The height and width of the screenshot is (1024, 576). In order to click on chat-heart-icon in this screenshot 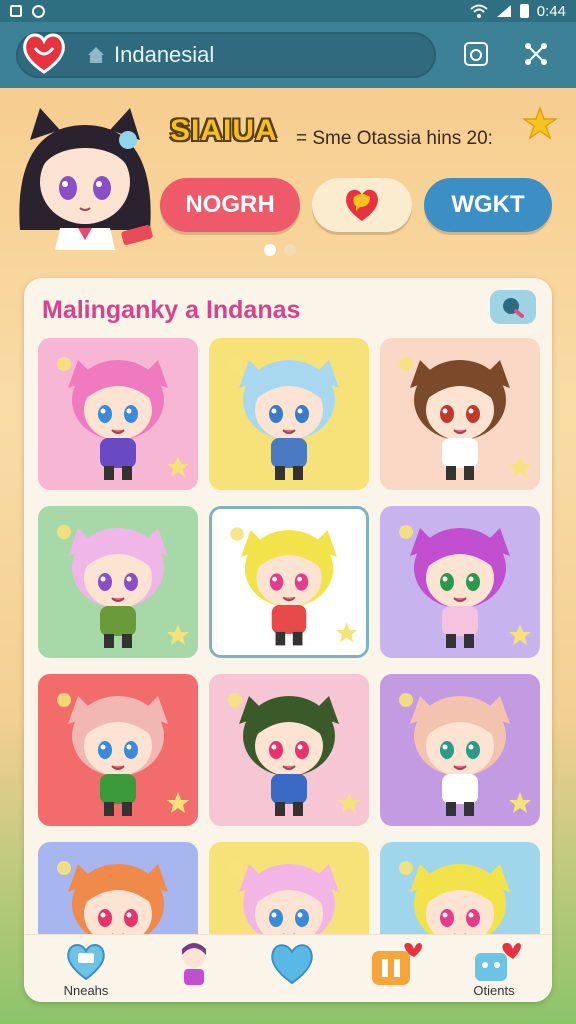, I will do `click(362, 205)`.